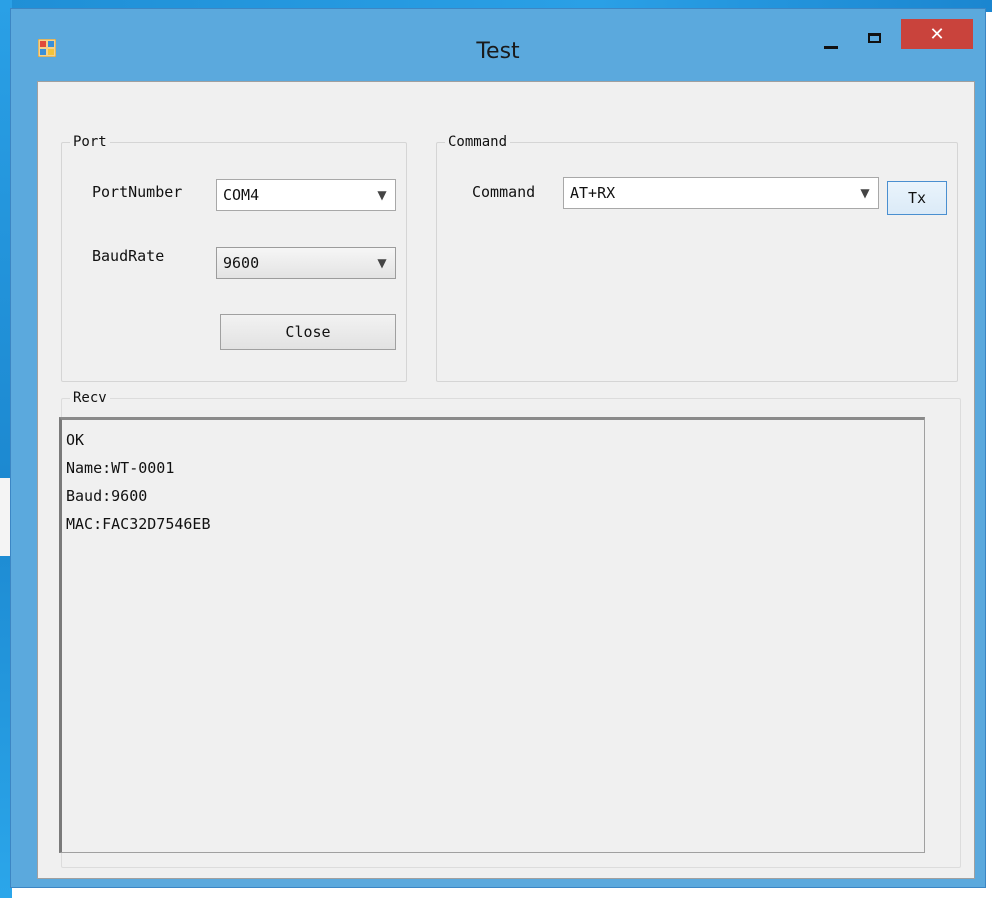  Describe the element at coordinates (504, 192) in the screenshot. I see `command-label: Command` at that location.